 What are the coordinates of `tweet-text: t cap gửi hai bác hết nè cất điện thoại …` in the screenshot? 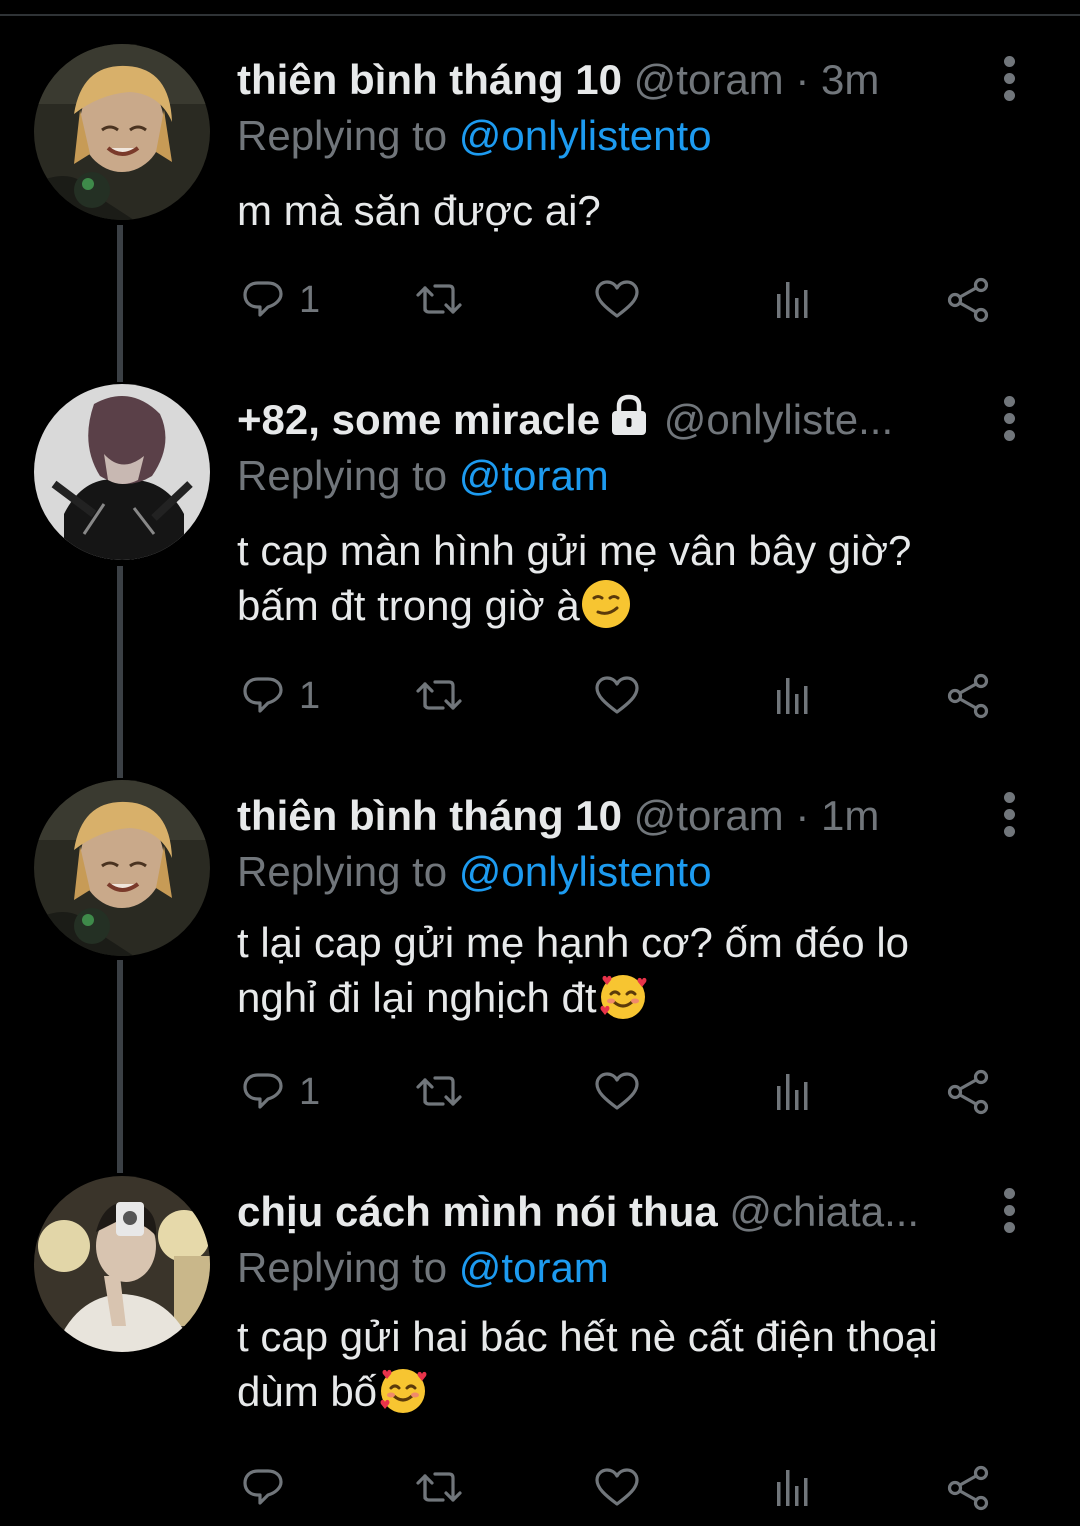 It's located at (637, 1364).